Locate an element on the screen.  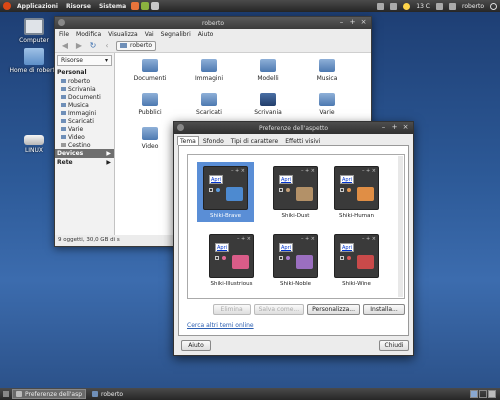
volume-icon is located at coordinates (394, 6).